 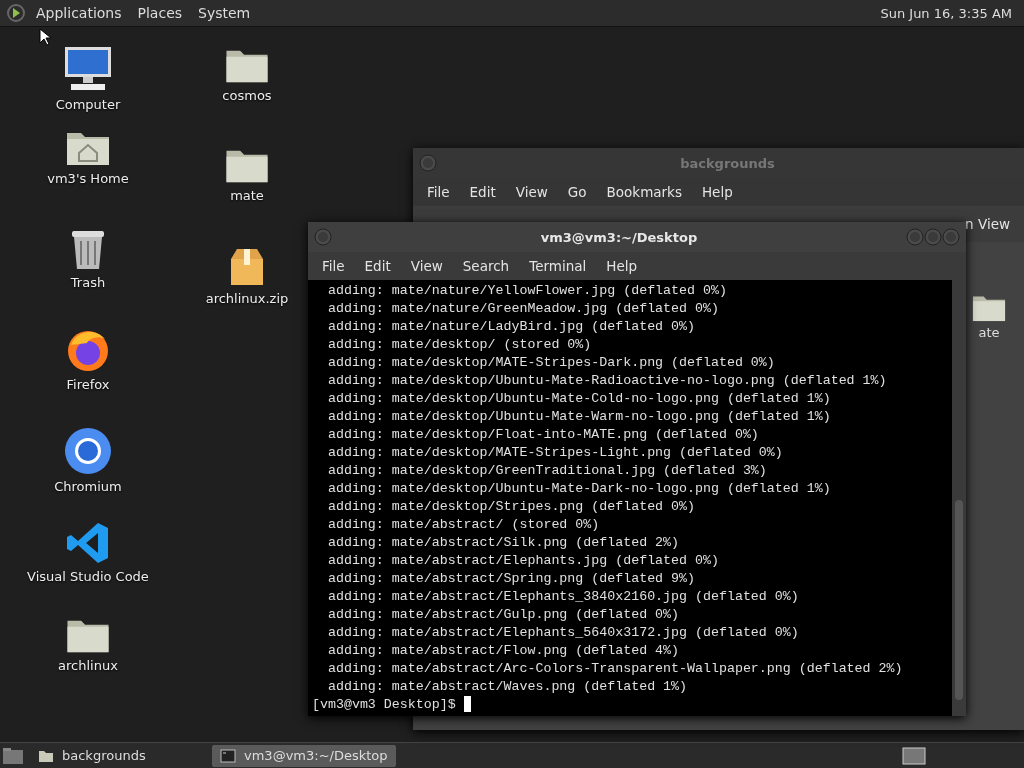 What do you see at coordinates (224, 13) in the screenshot?
I see `panel-menu: System` at bounding box center [224, 13].